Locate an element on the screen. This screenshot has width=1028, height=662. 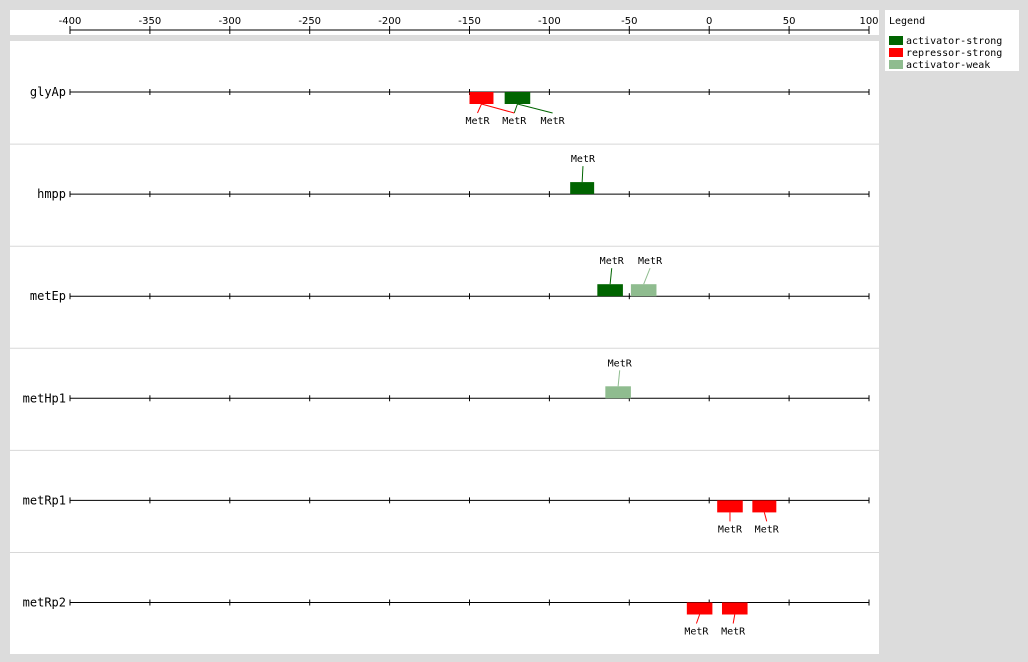
legend-title: Legend is located at coordinates (907, 21).